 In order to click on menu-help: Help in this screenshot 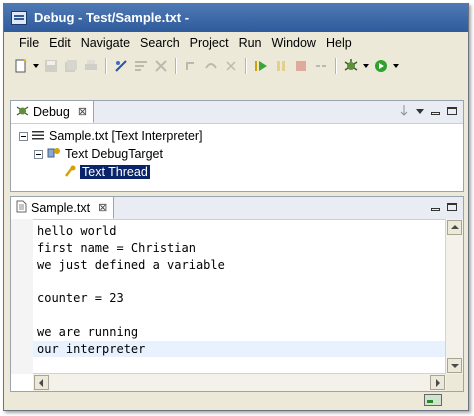, I will do `click(339, 43)`.